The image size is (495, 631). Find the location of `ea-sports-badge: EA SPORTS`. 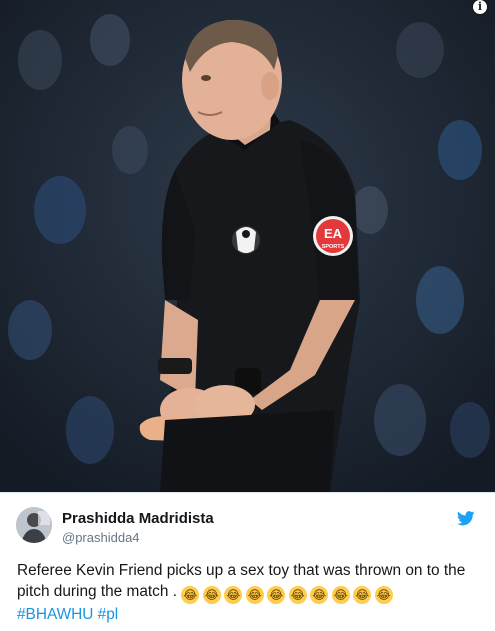

ea-sports-badge: EA SPORTS is located at coordinates (333, 236).